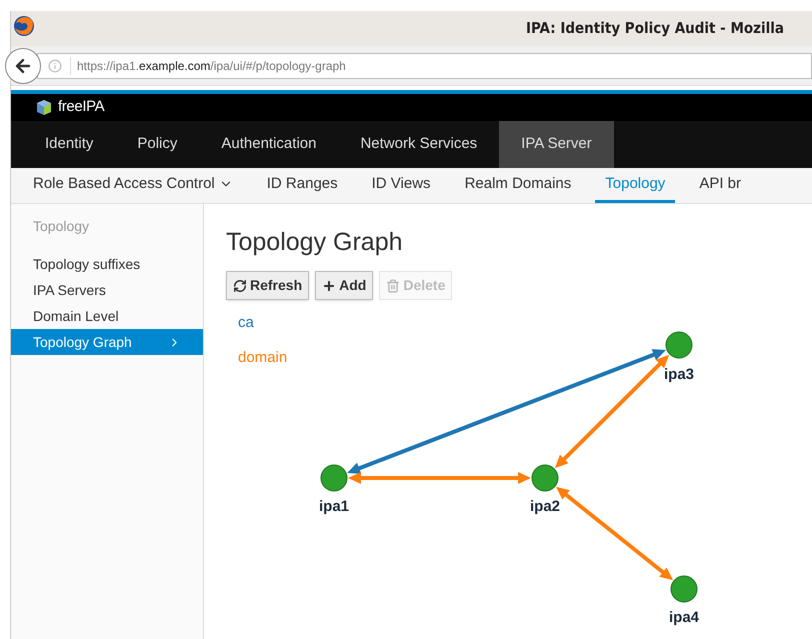 The image size is (812, 639). Describe the element at coordinates (24, 26) in the screenshot. I see `browser-logo-icon` at that location.